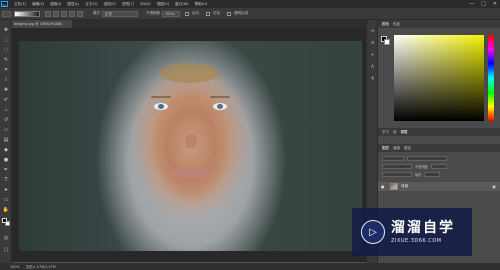 This screenshot has width=500, height=270. I want to click on layer-filter-select, so click(393, 158).